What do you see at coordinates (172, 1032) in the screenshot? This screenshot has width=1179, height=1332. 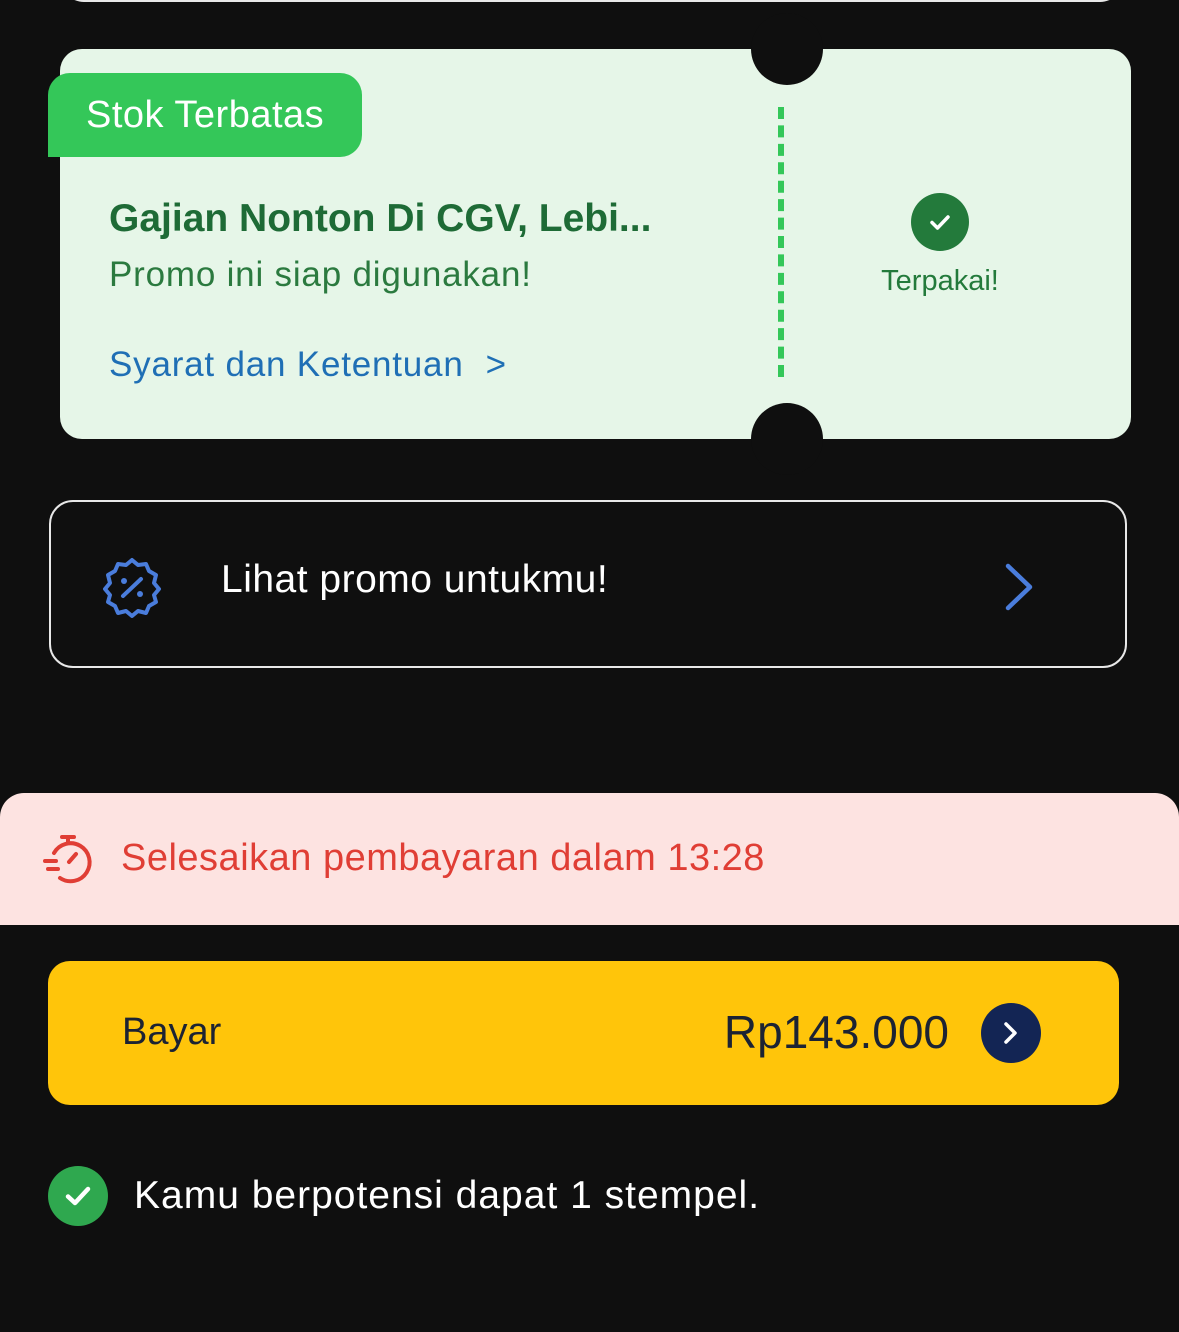 I see `pay-button-label: Bayar` at bounding box center [172, 1032].